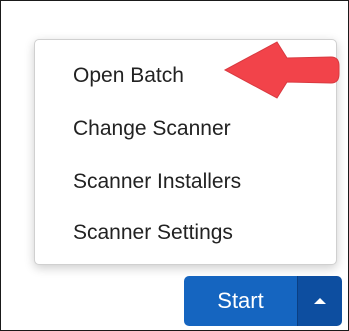 The height and width of the screenshot is (331, 349). I want to click on start-dropdown-toggle, so click(319, 301).